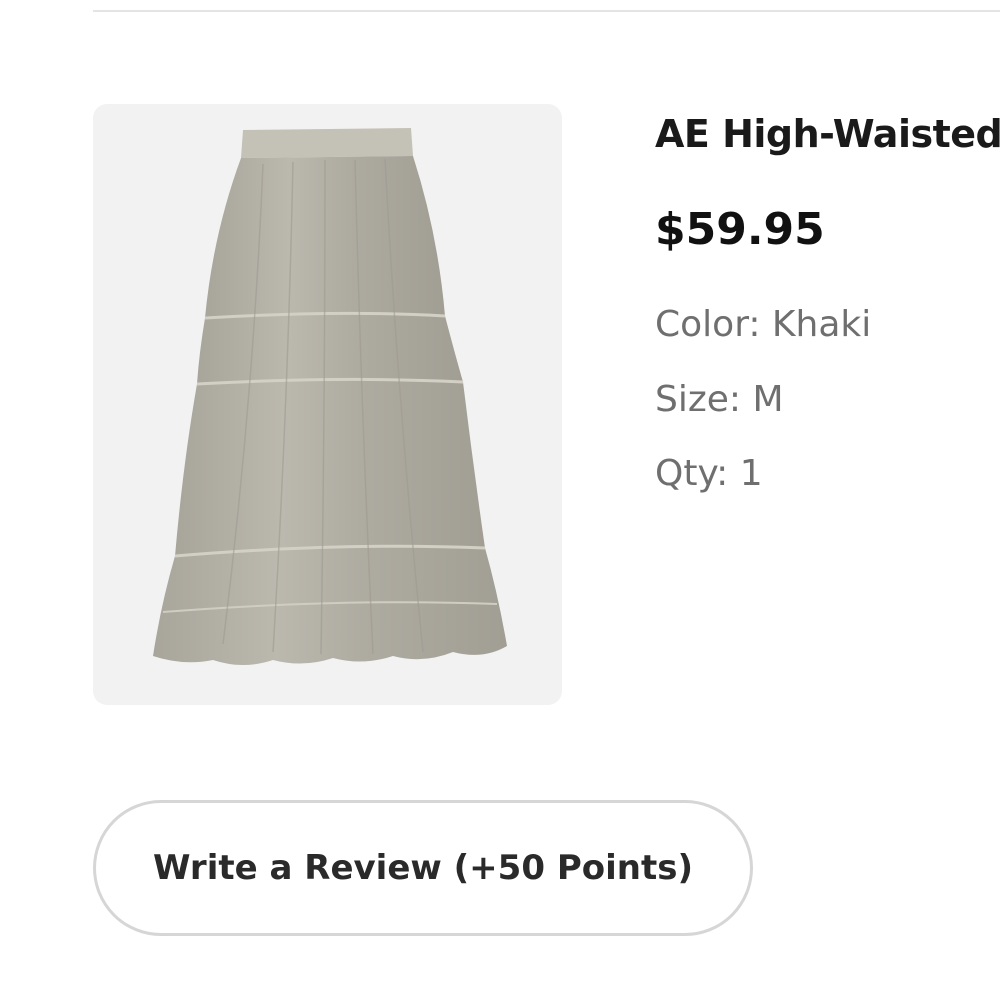  I want to click on product-color: Color: Khaki, so click(763, 324).